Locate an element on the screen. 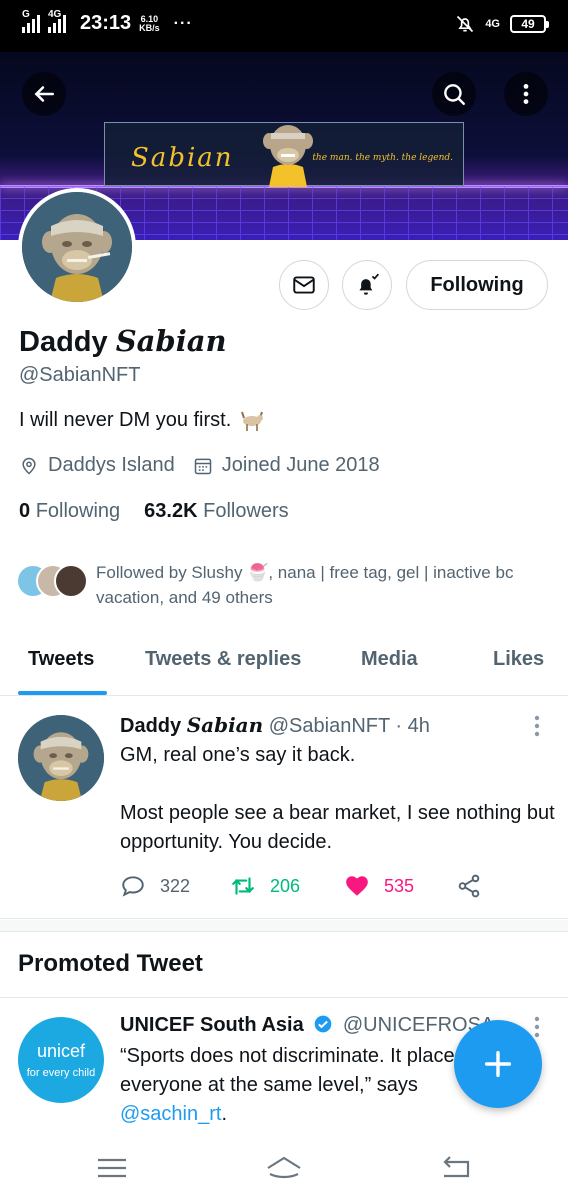 The width and height of the screenshot is (568, 1200). back-arrow-icon is located at coordinates (44, 94).